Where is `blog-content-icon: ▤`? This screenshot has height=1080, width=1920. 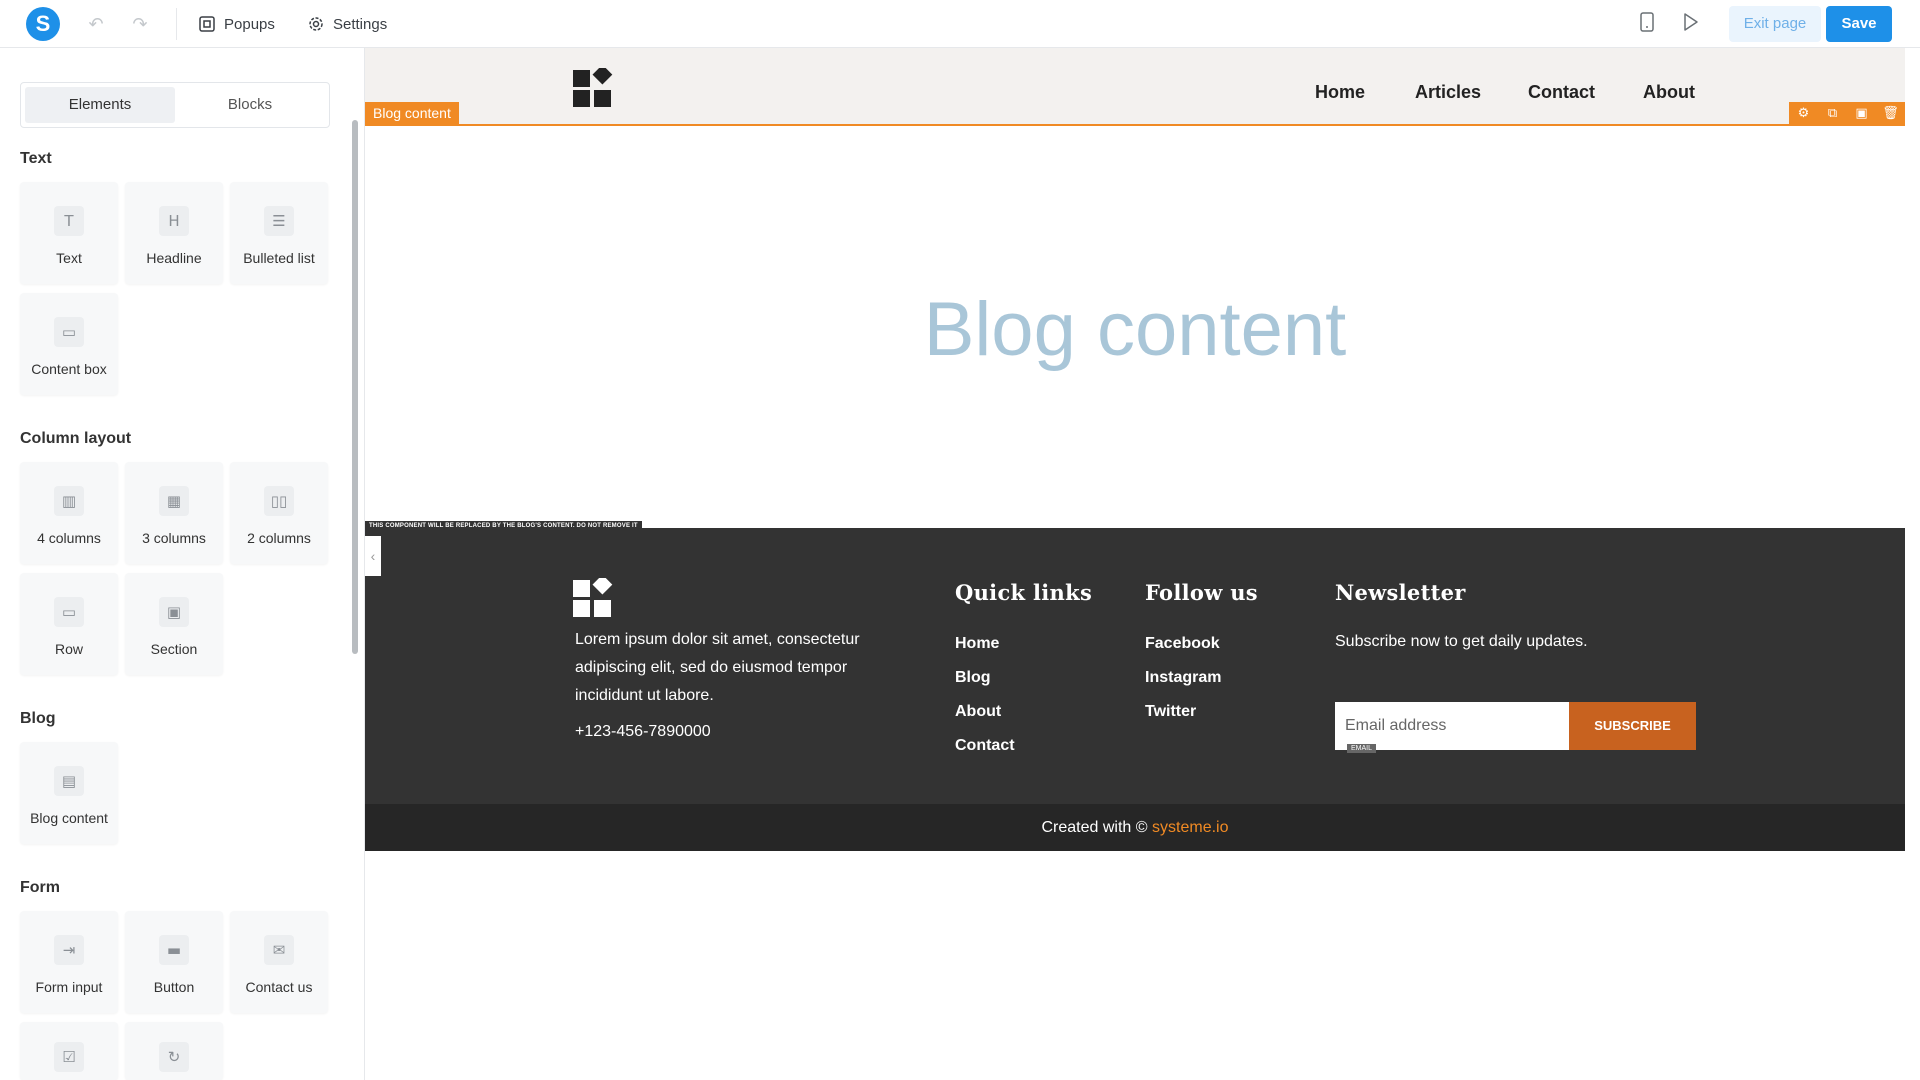 blog-content-icon: ▤ is located at coordinates (69, 781).